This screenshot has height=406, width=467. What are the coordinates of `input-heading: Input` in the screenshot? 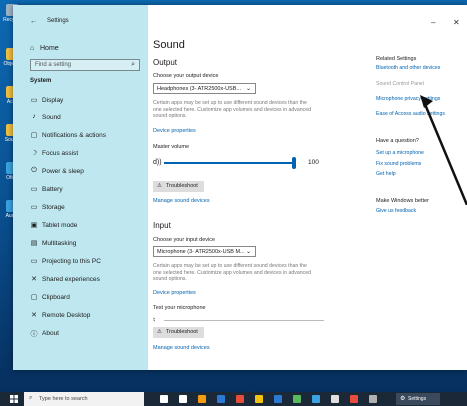 It's located at (162, 225).